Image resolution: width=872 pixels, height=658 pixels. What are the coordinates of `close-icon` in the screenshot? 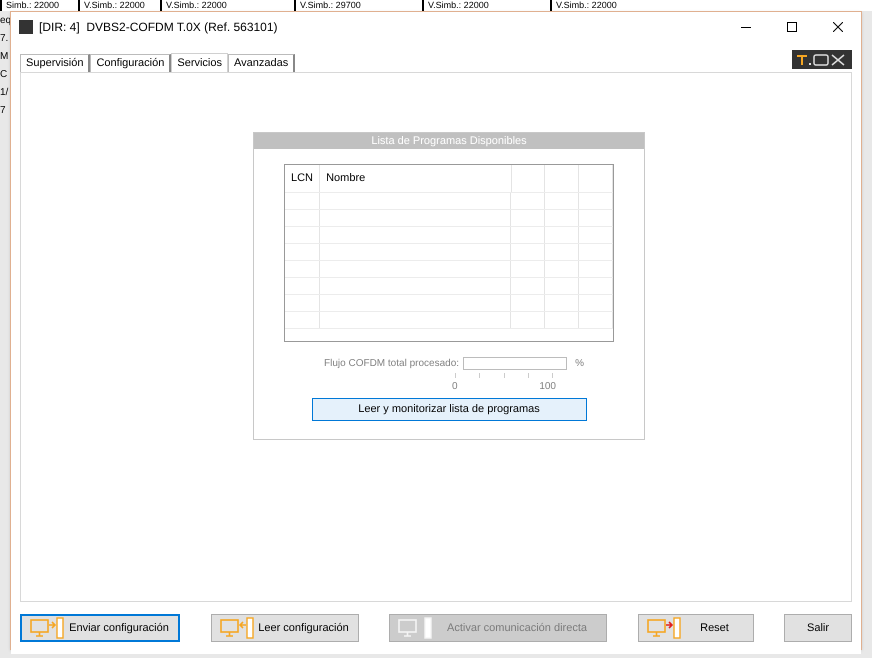 It's located at (838, 27).